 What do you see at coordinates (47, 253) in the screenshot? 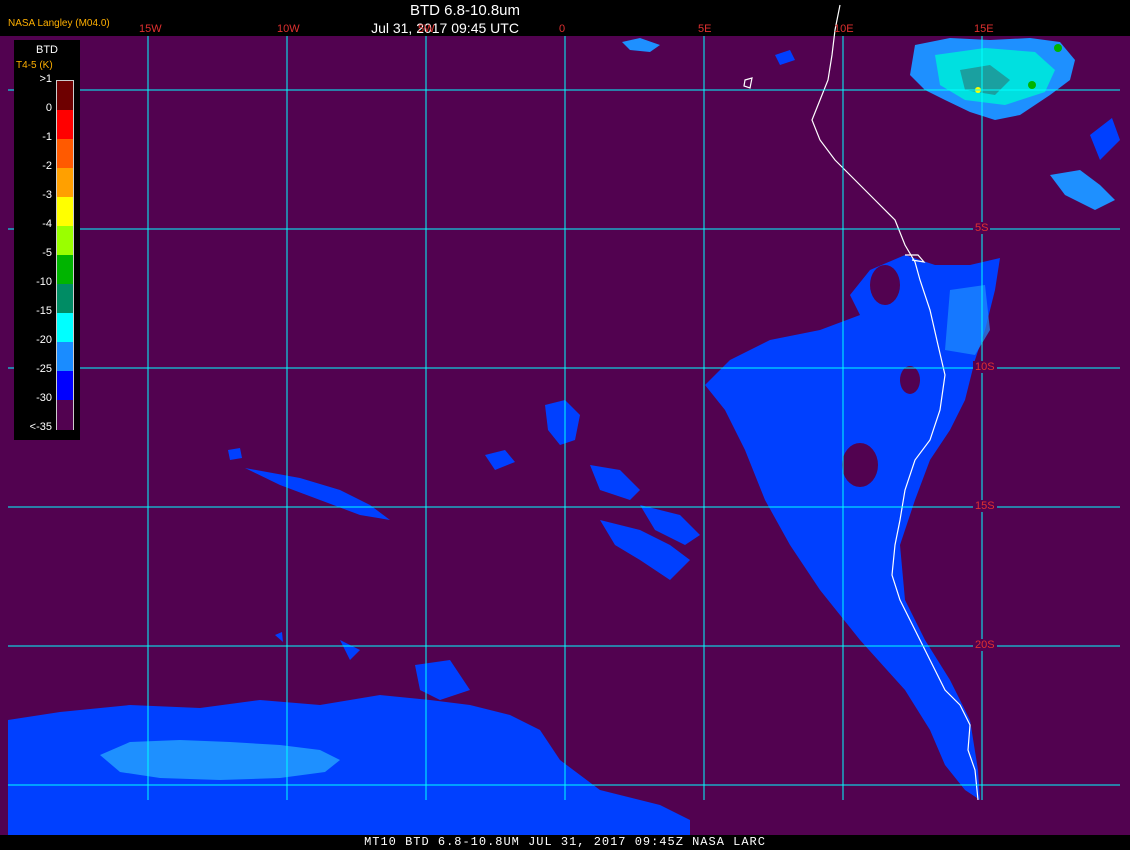
I see `legend-tick-label: -5` at bounding box center [47, 253].